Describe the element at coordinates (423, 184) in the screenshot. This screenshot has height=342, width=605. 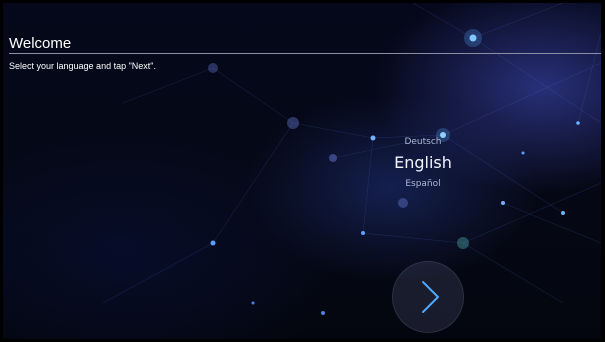
I see `language-option-espanol: Español` at that location.